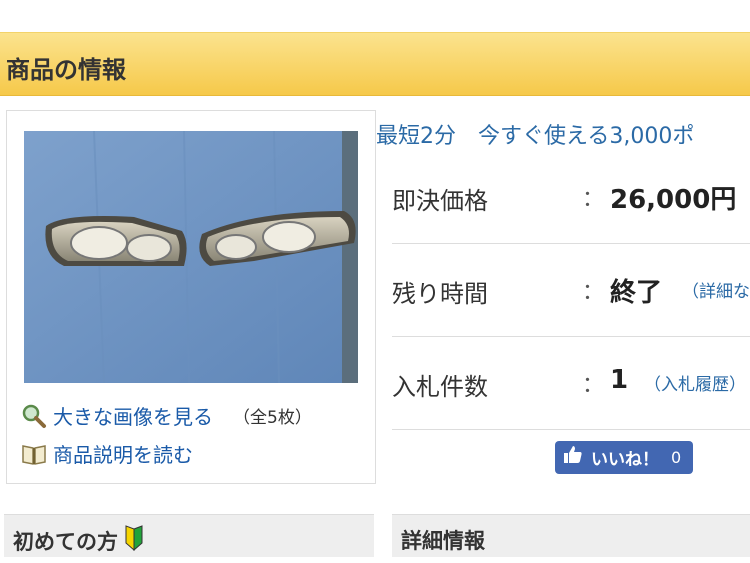  What do you see at coordinates (65, 541) in the screenshot?
I see `beginners-title: 初めての方` at bounding box center [65, 541].